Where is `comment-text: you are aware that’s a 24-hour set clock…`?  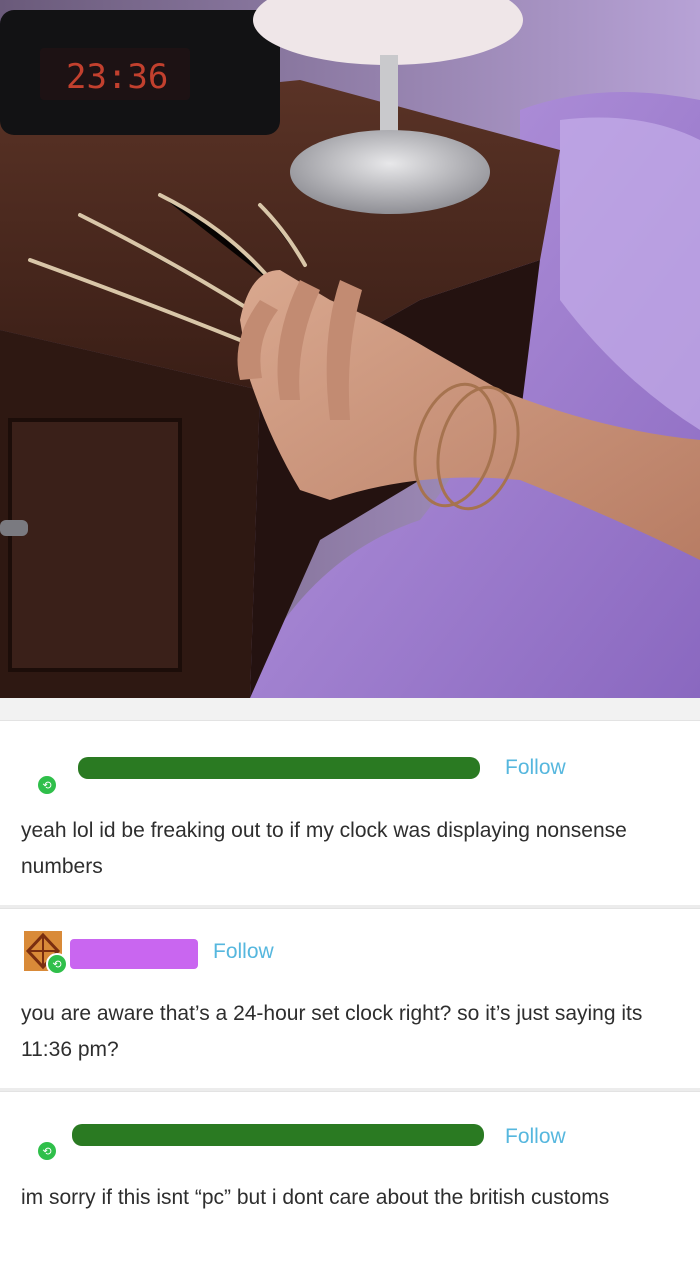
comment-text: you are aware that’s a 24-hour set clock… is located at coordinates (332, 1031).